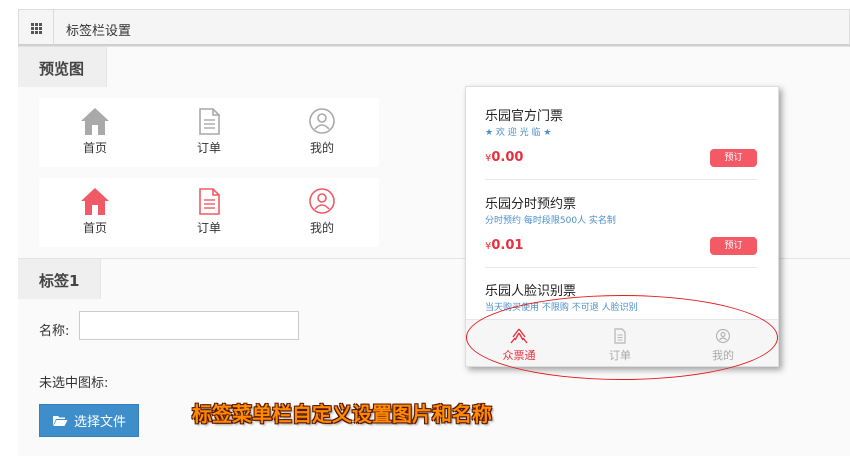 The image size is (850, 456). What do you see at coordinates (189, 325) in the screenshot?
I see `name-input` at bounding box center [189, 325].